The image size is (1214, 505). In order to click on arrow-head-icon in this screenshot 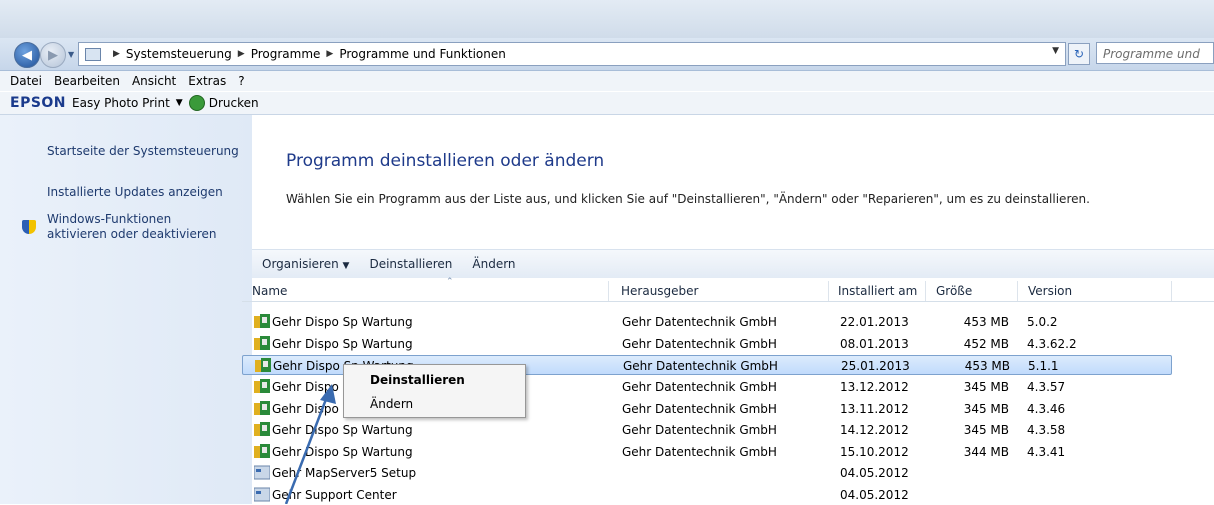, I will do `click(328, 394)`.